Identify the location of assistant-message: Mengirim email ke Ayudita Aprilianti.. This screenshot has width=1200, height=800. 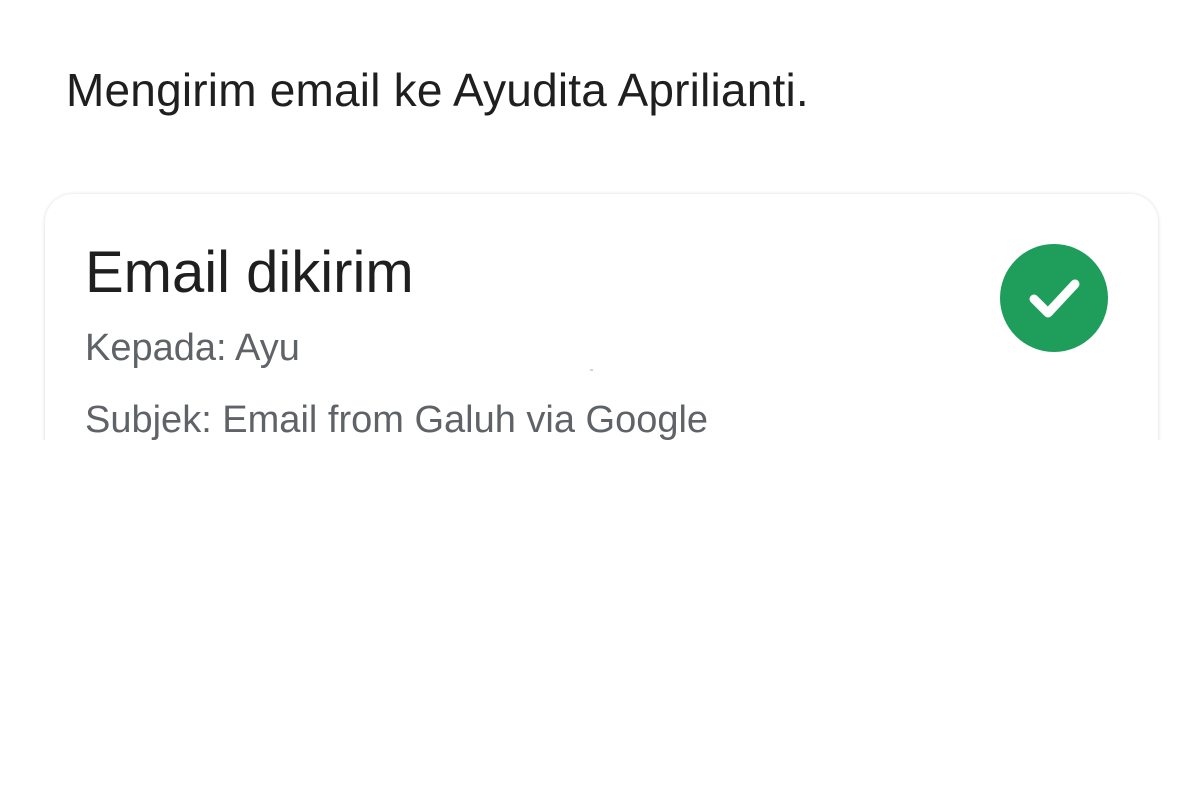
(437, 90).